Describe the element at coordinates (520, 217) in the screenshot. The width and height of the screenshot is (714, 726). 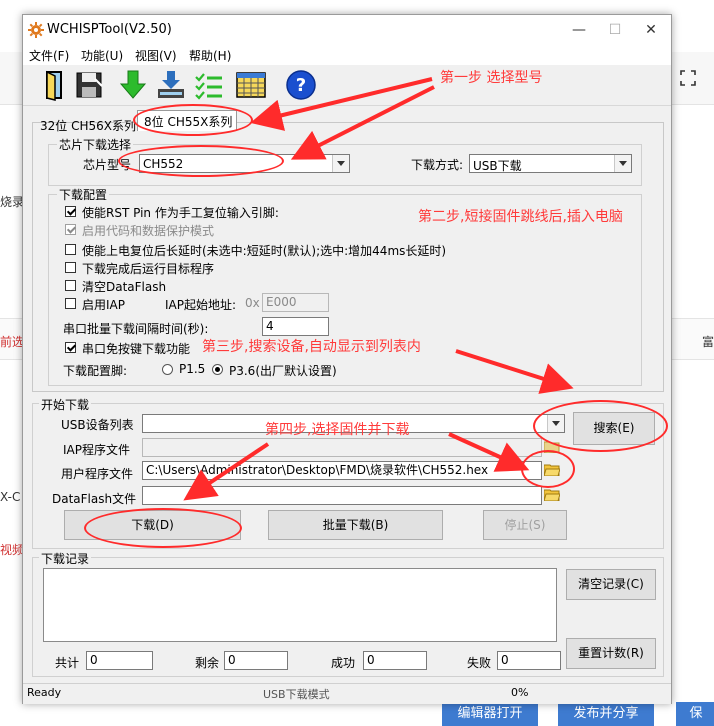
I see `annotation-step2: 第二步,短接固件跳线后,插入电脑` at that location.